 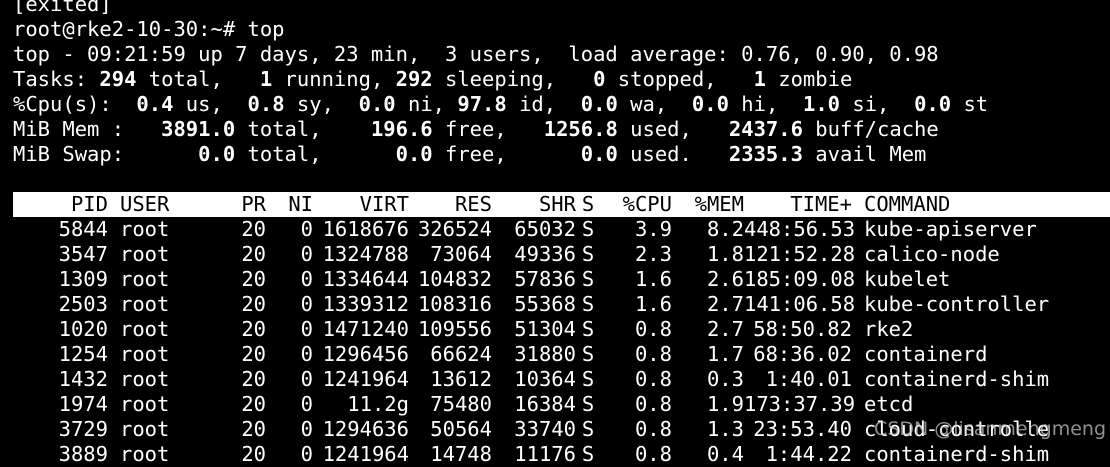 What do you see at coordinates (83, 429) in the screenshot?
I see `process-cell-pid: 3729` at bounding box center [83, 429].